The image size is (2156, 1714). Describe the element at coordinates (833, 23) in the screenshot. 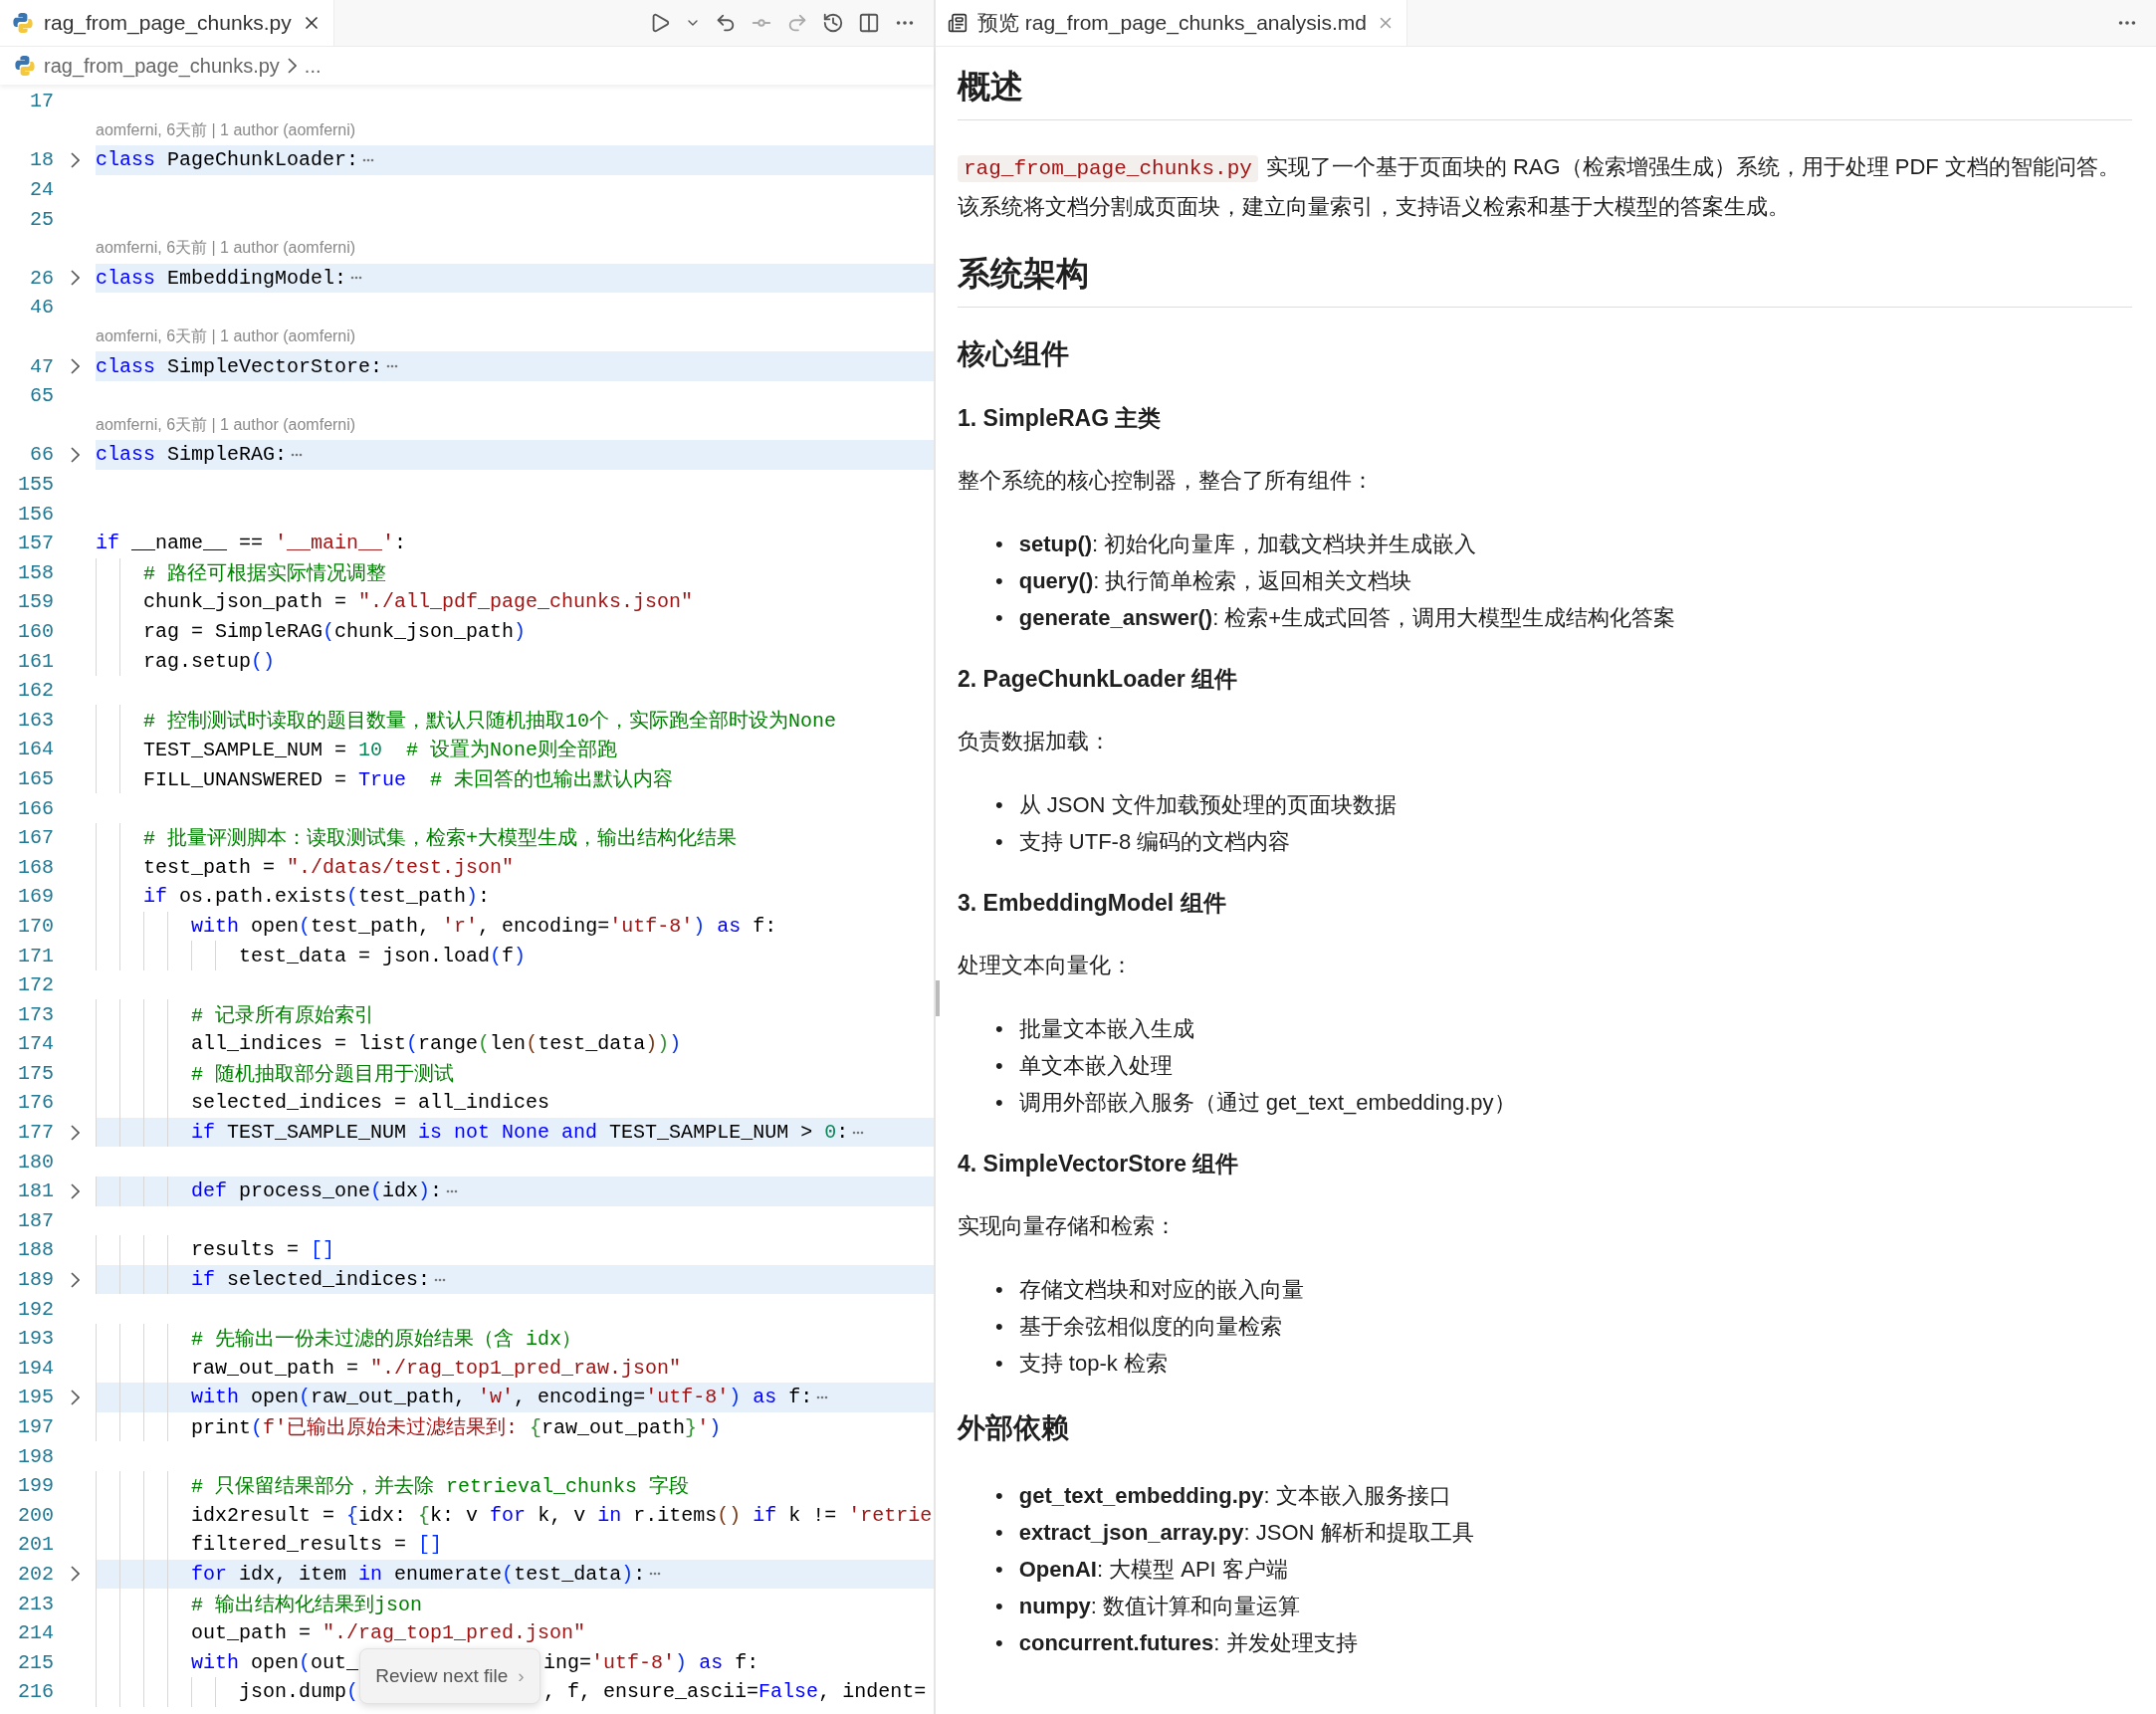

I see `history-icon` at that location.